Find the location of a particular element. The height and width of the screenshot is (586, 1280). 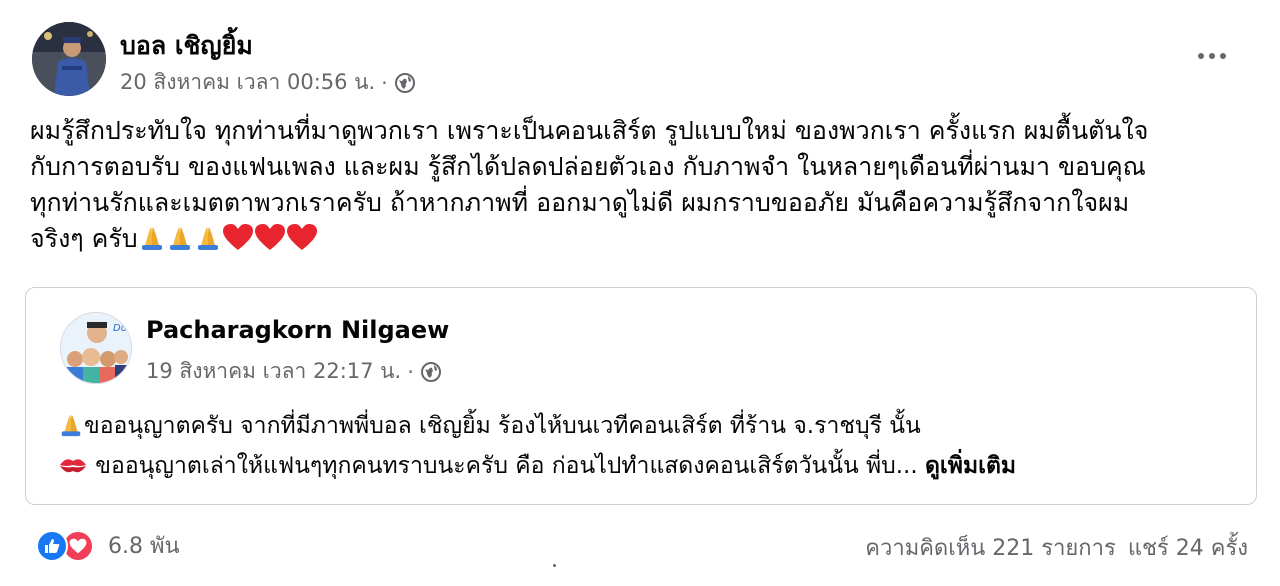

post-text-line-last: จริงๆ ครับ is located at coordinates (640, 241).